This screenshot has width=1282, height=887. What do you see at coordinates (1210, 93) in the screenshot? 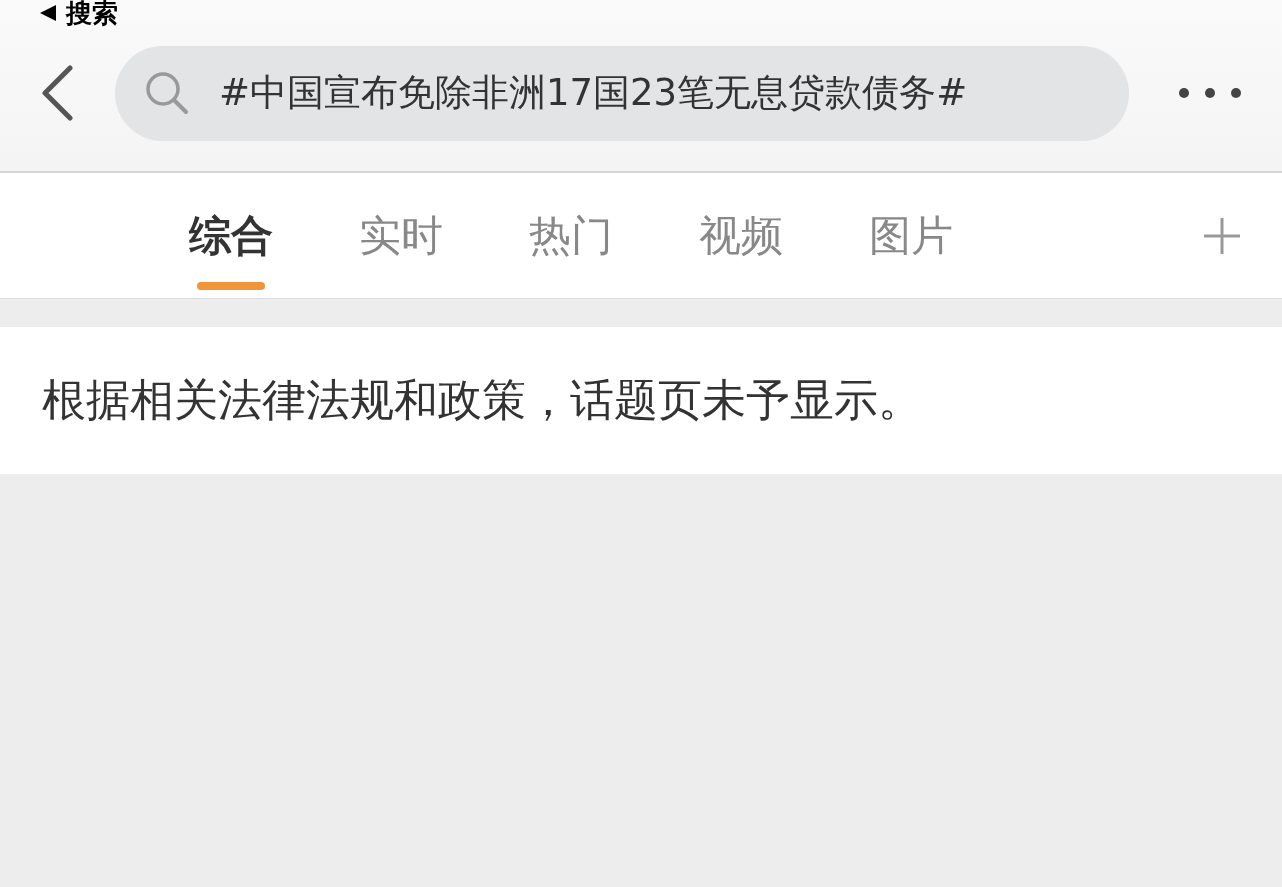
I see `more-icon` at bounding box center [1210, 93].